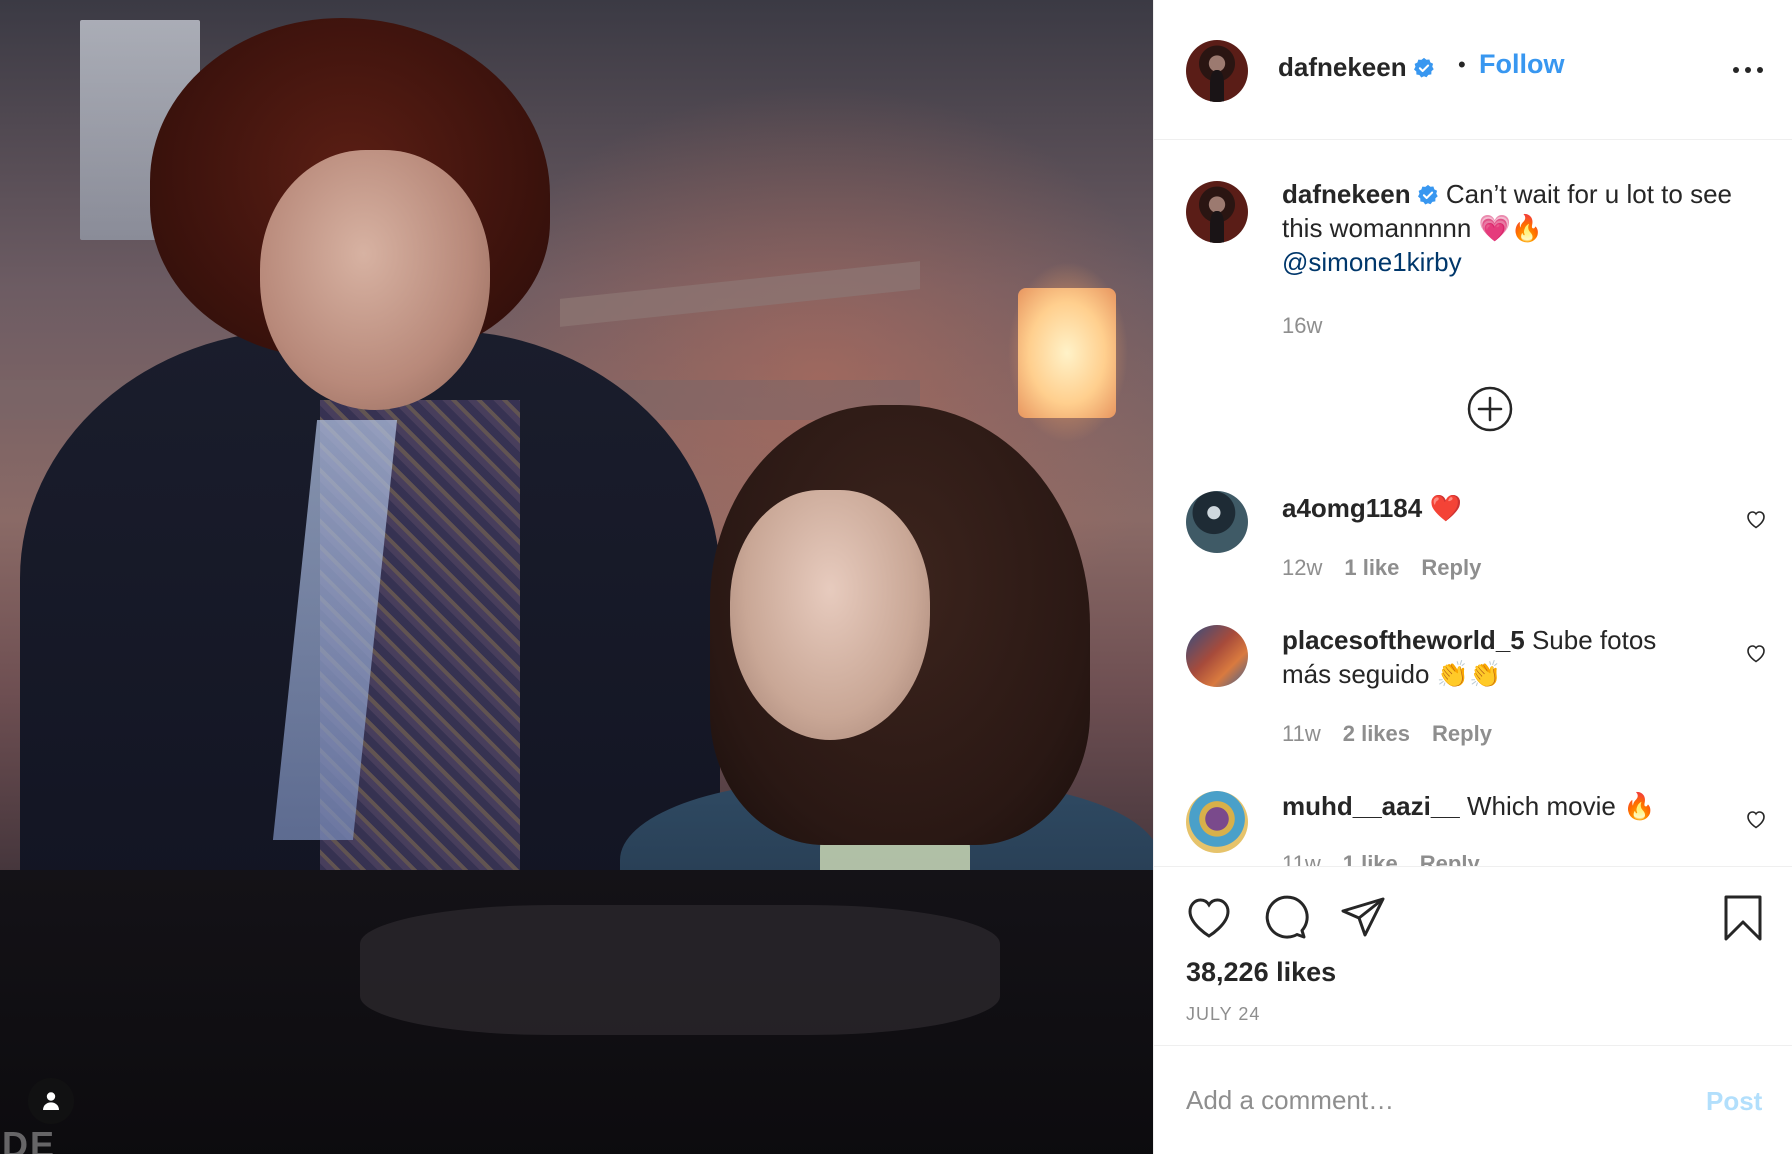 This screenshot has width=1792, height=1154. Describe the element at coordinates (740, 294) in the screenshot. I see `photo-background-shelf` at that location.